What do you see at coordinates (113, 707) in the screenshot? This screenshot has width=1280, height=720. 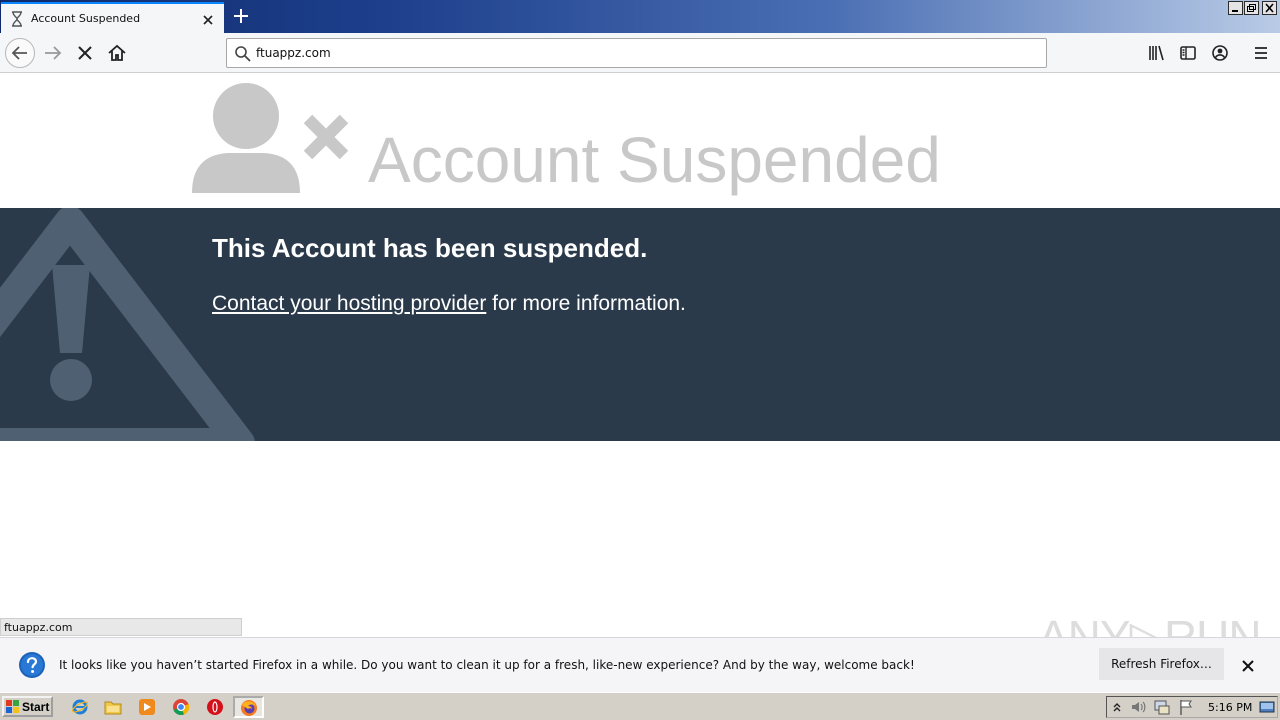 I see `file-explorer-icon` at bounding box center [113, 707].